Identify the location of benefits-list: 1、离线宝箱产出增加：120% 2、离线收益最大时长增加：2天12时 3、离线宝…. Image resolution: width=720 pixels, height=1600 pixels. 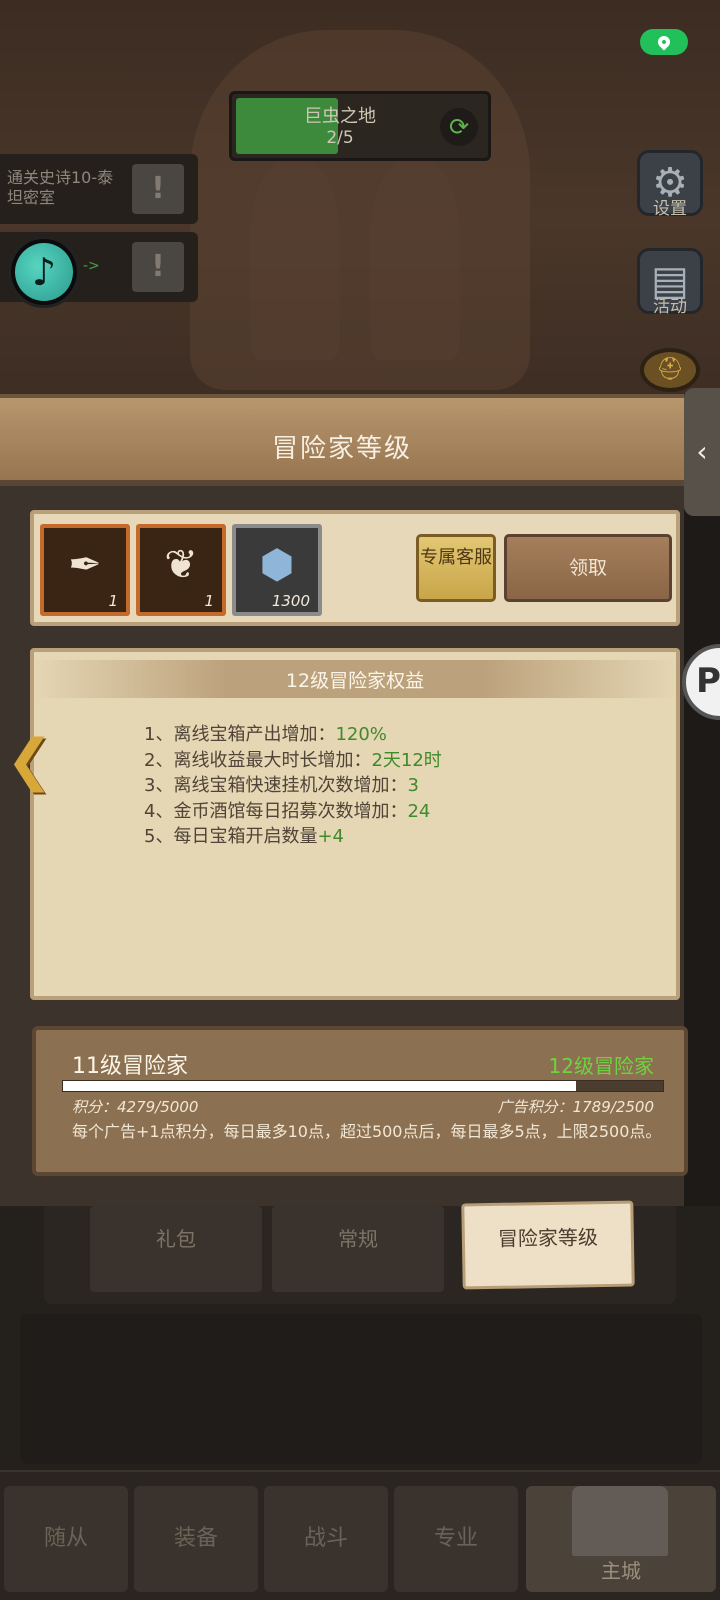
(293, 786).